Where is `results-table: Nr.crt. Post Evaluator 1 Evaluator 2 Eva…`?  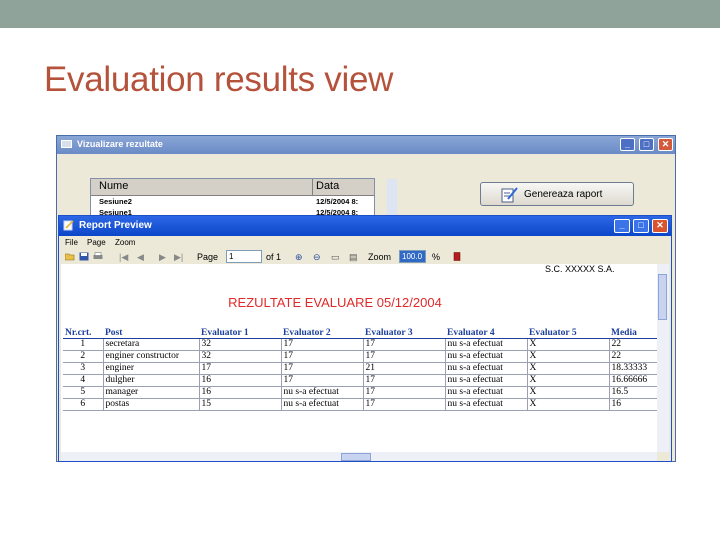
results-table: Nr.crt. Post Evaluator 1 Evaluator 2 Eva… is located at coordinates (360, 369).